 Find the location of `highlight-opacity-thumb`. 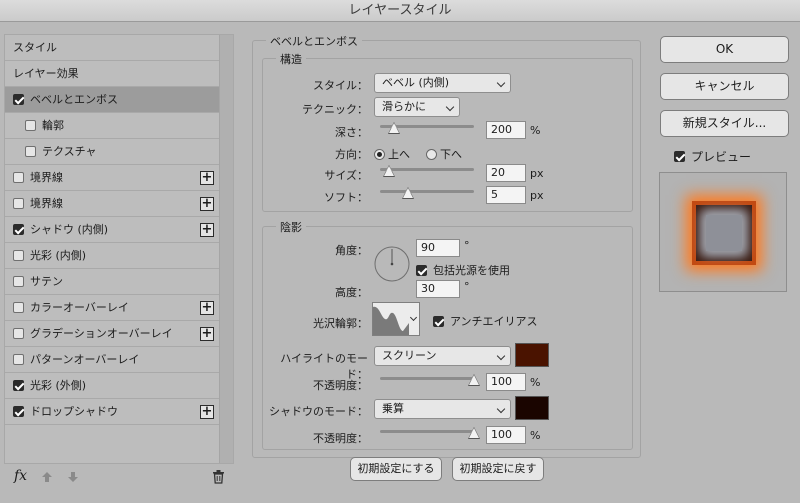

highlight-opacity-thumb is located at coordinates (474, 380).